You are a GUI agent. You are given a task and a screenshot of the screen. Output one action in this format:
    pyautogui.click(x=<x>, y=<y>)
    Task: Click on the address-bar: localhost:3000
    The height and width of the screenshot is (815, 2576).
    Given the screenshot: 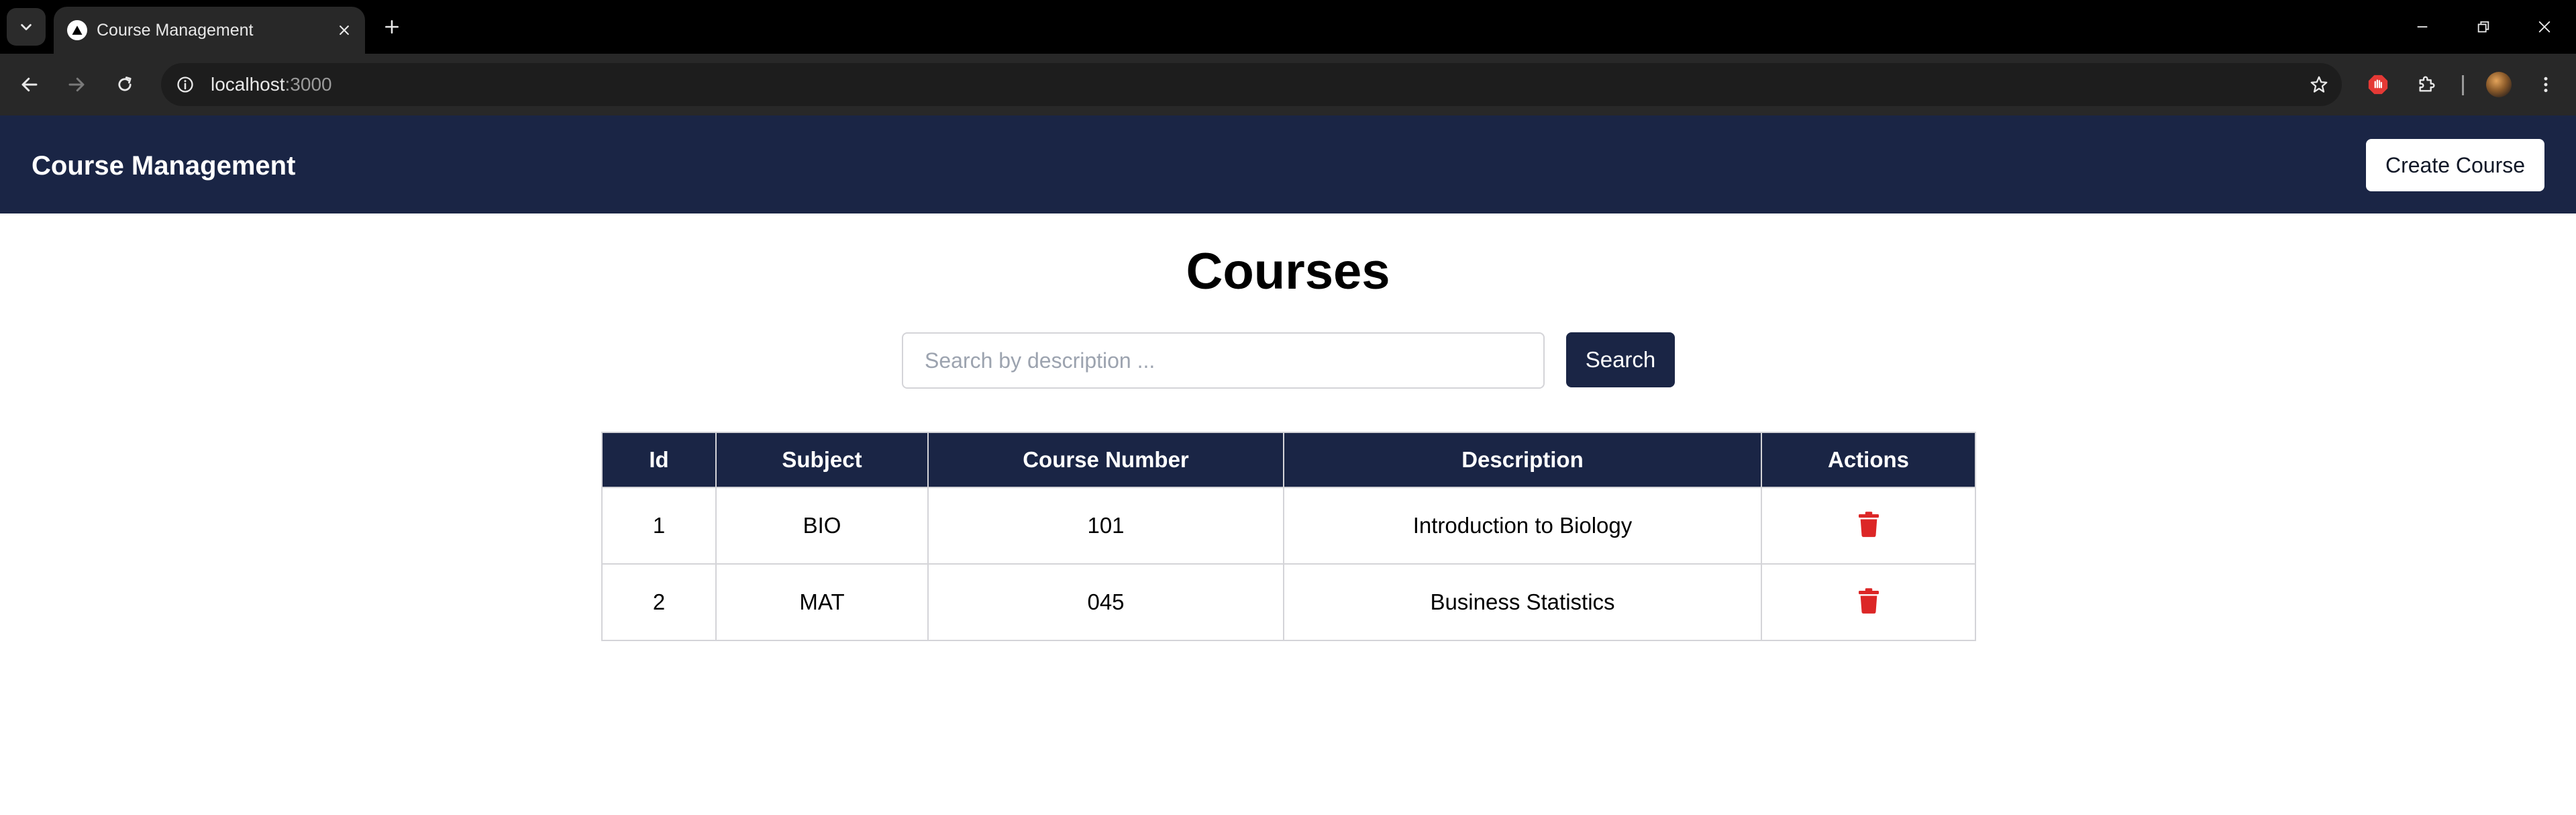 What is the action you would take?
    pyautogui.click(x=1251, y=84)
    